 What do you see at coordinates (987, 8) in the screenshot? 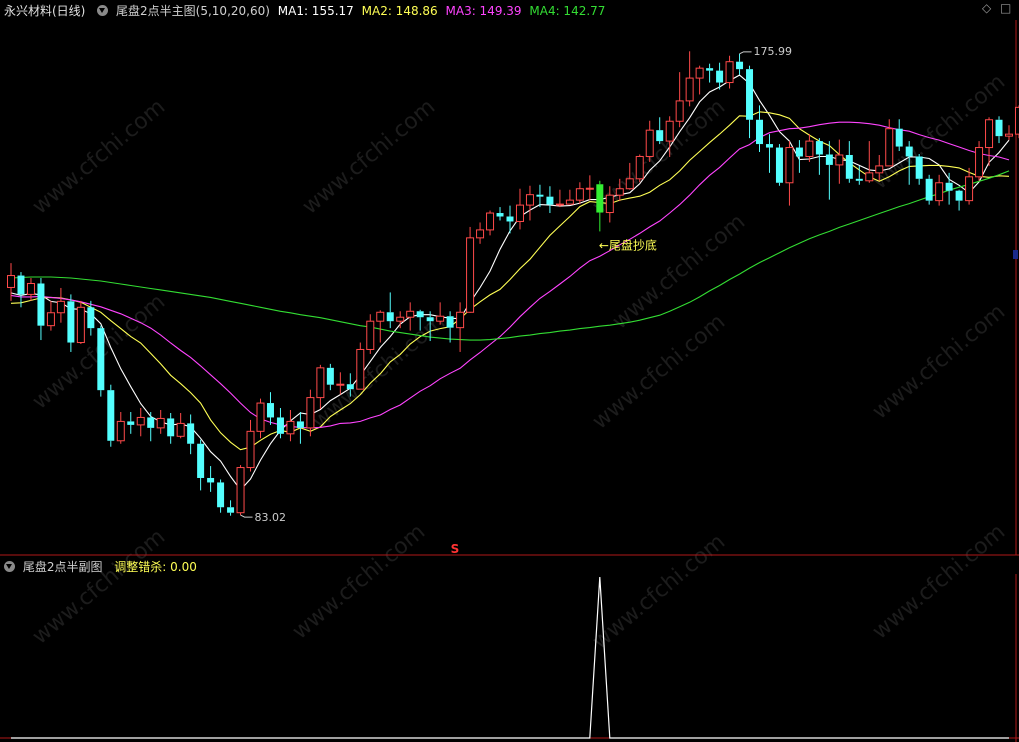
I see `diamond-icon: ◇` at bounding box center [987, 8].